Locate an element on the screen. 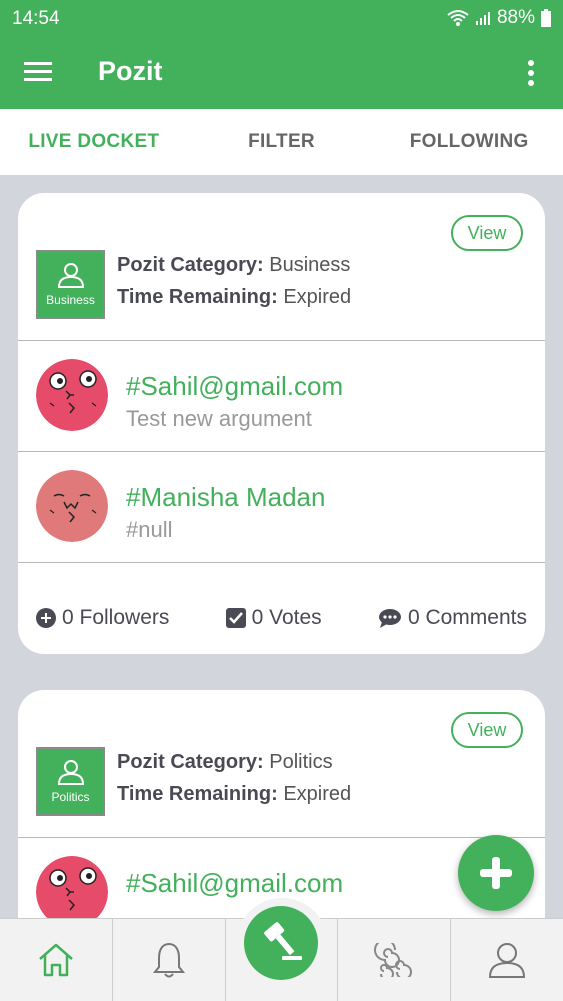 Image resolution: width=563 pixels, height=1001 pixels. tab-filter: FILTER is located at coordinates (282, 142).